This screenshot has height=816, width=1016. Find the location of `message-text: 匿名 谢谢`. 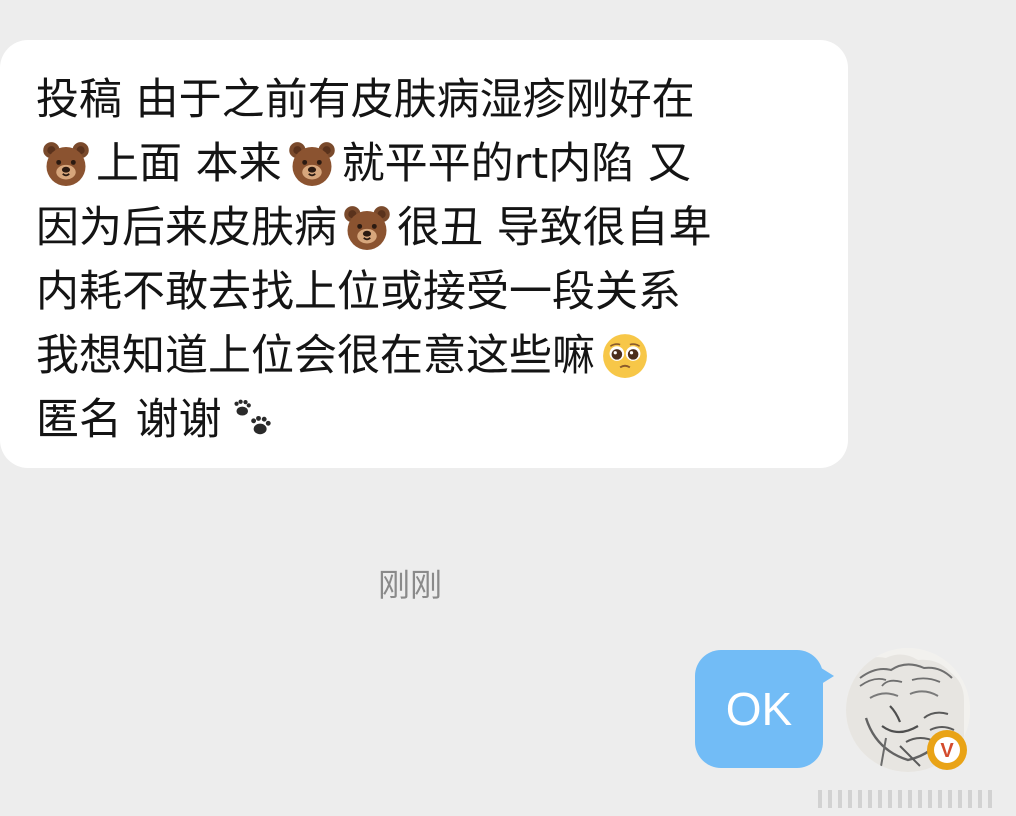

message-text: 匿名 谢谢 is located at coordinates (129, 420).